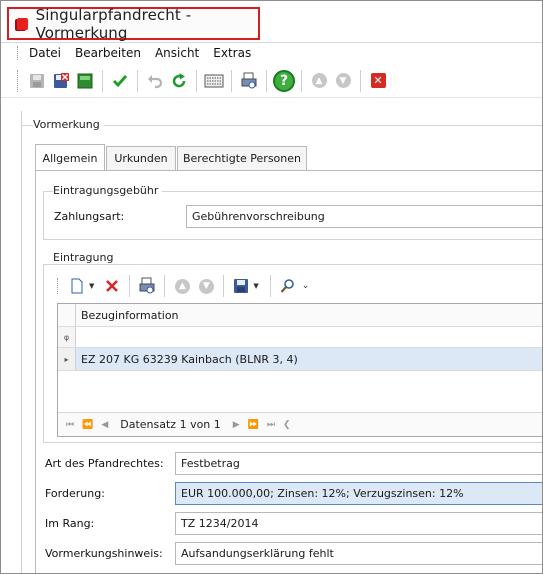 The image size is (543, 574). I want to click on menu-bar: Datei Bearbeiten Ansicht Extras, so click(271, 52).